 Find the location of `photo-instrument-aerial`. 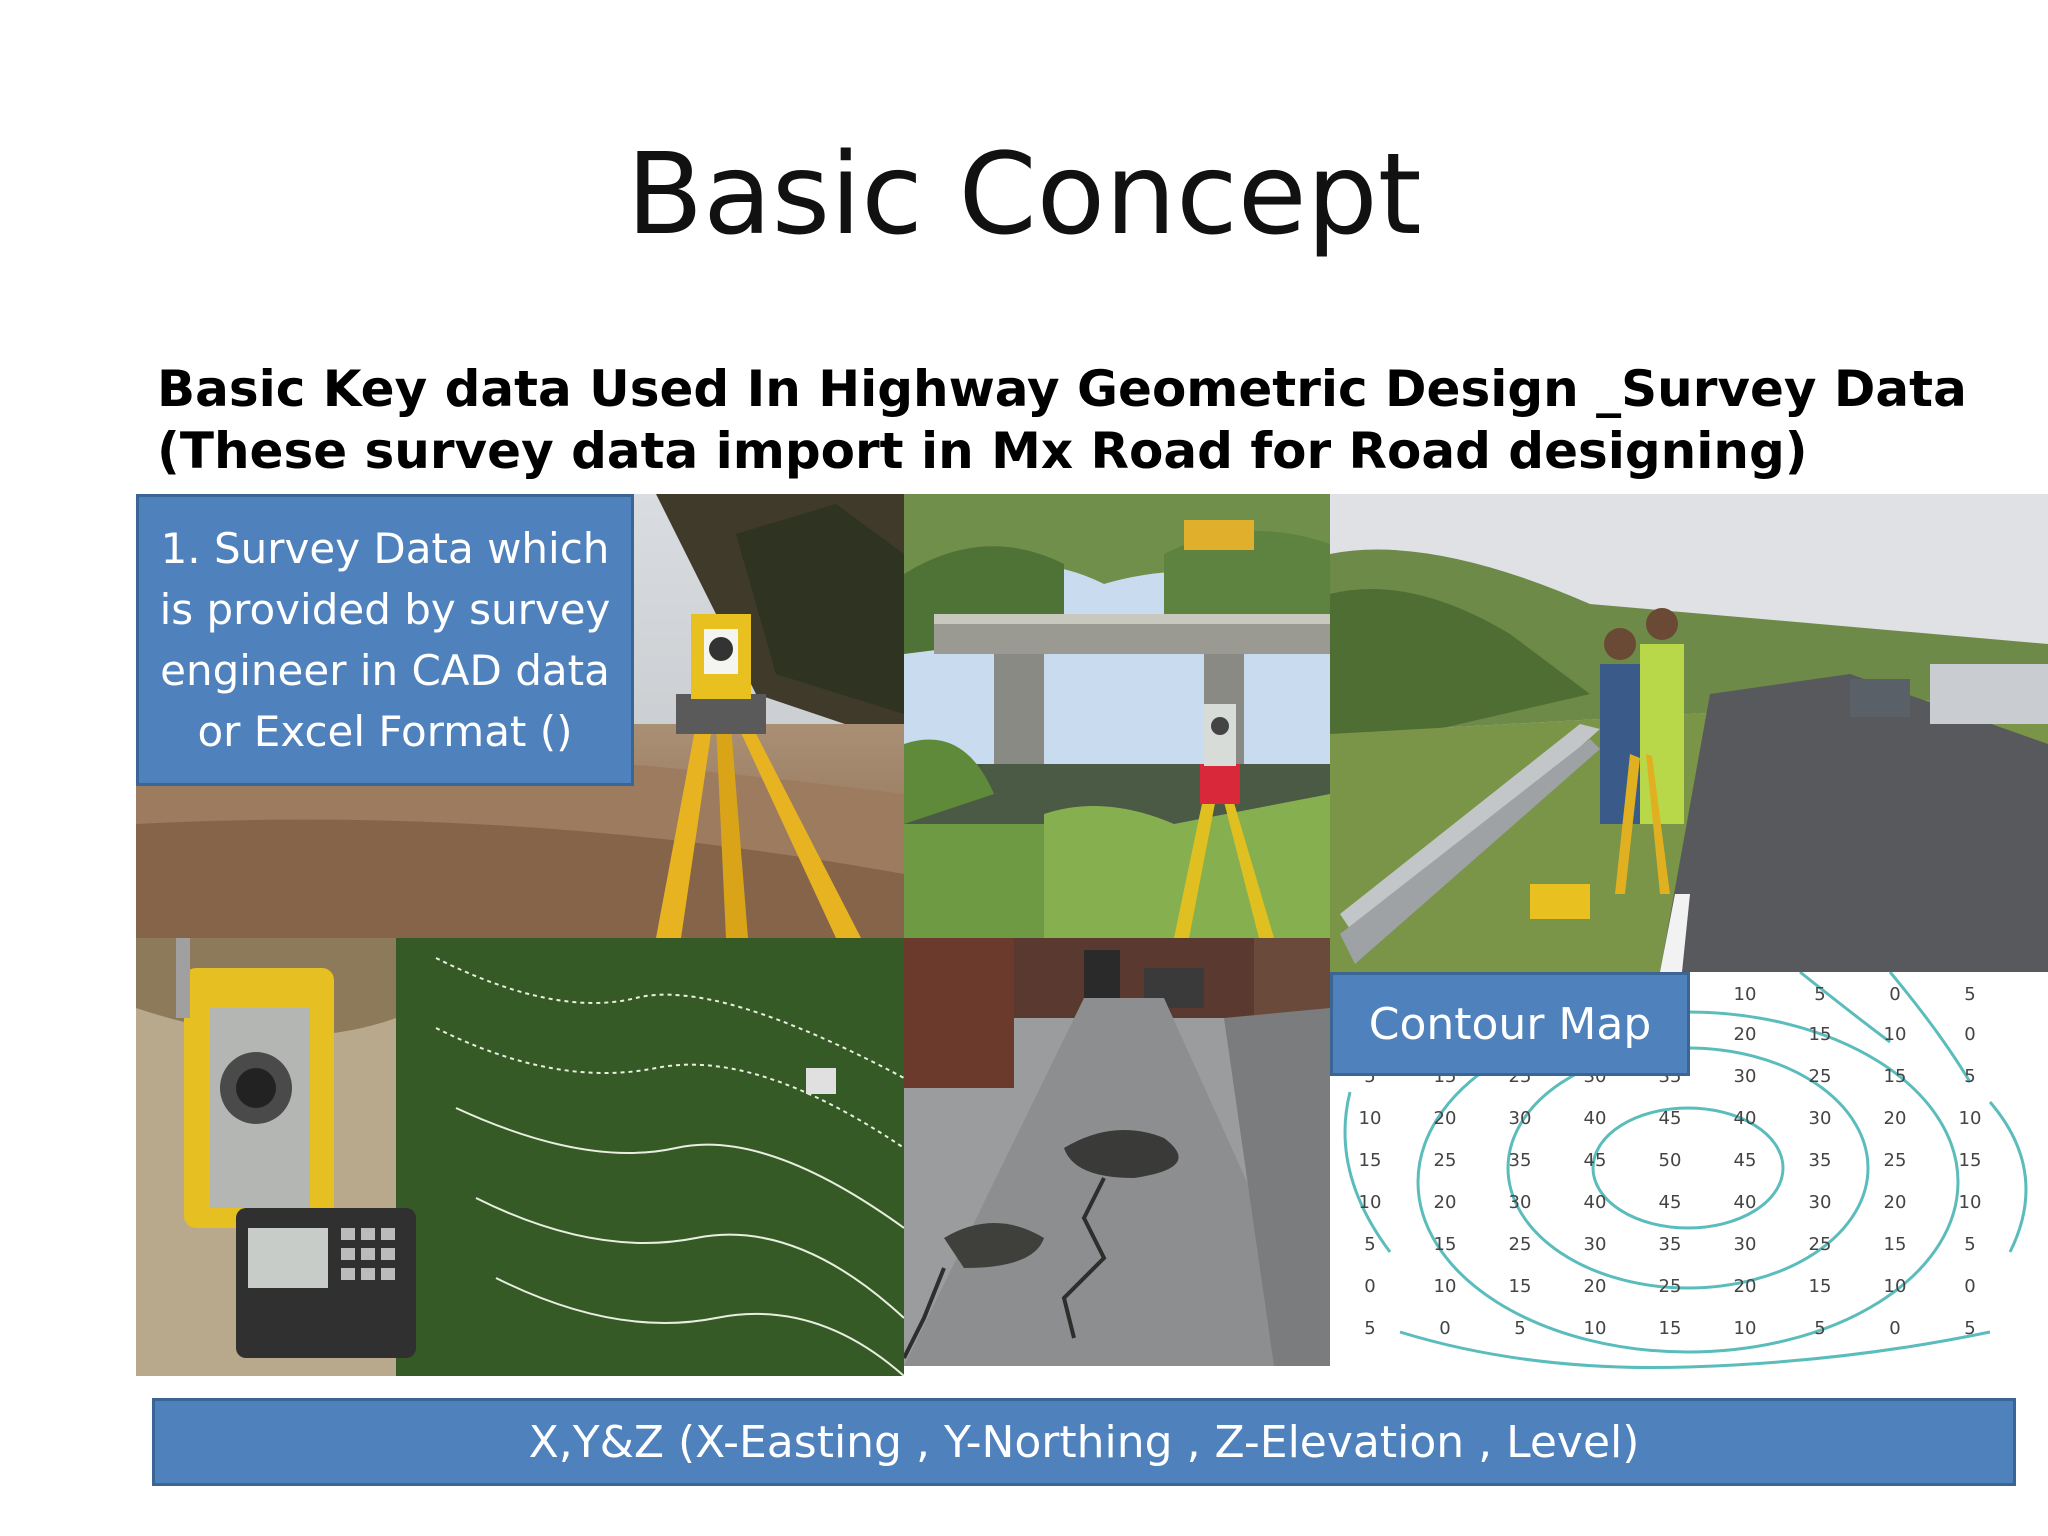

photo-instrument-aerial is located at coordinates (520, 1157).